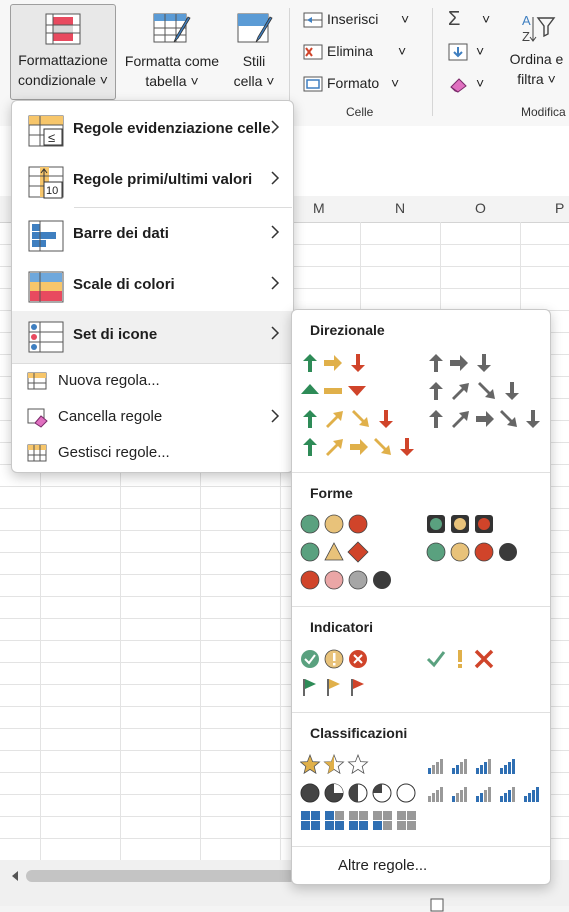  What do you see at coordinates (37, 453) in the screenshot?
I see `manage-rules-icon` at bounding box center [37, 453].